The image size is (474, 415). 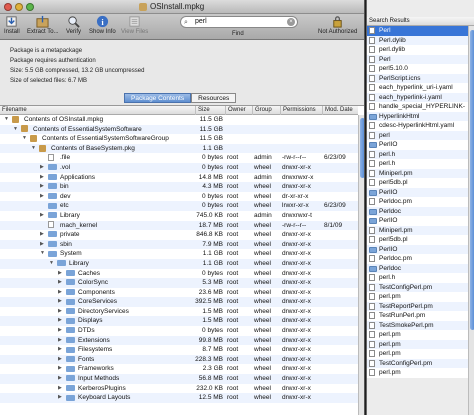 What do you see at coordinates (158, 98) in the screenshot?
I see `tab-package-contents: Package Contents` at bounding box center [158, 98].